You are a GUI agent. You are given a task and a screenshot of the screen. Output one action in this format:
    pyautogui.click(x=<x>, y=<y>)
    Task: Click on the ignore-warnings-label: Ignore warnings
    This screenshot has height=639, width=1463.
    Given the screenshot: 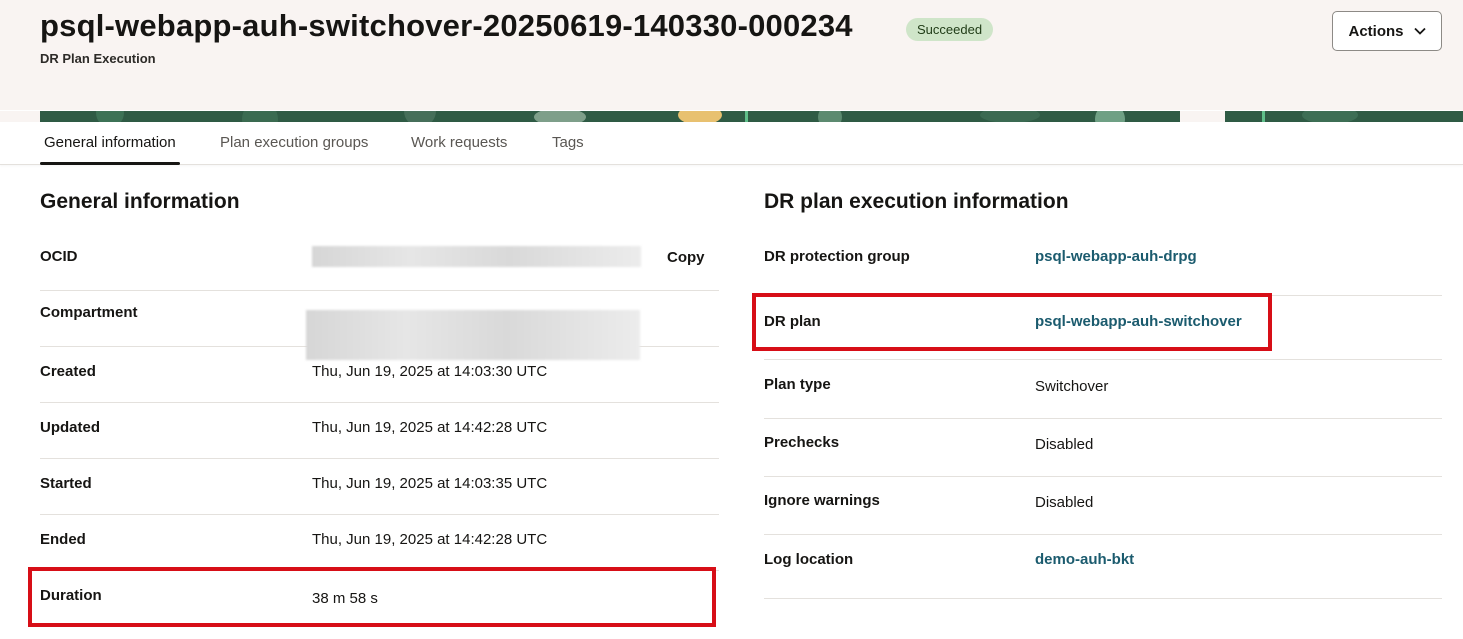 What is the action you would take?
    pyautogui.click(x=822, y=500)
    